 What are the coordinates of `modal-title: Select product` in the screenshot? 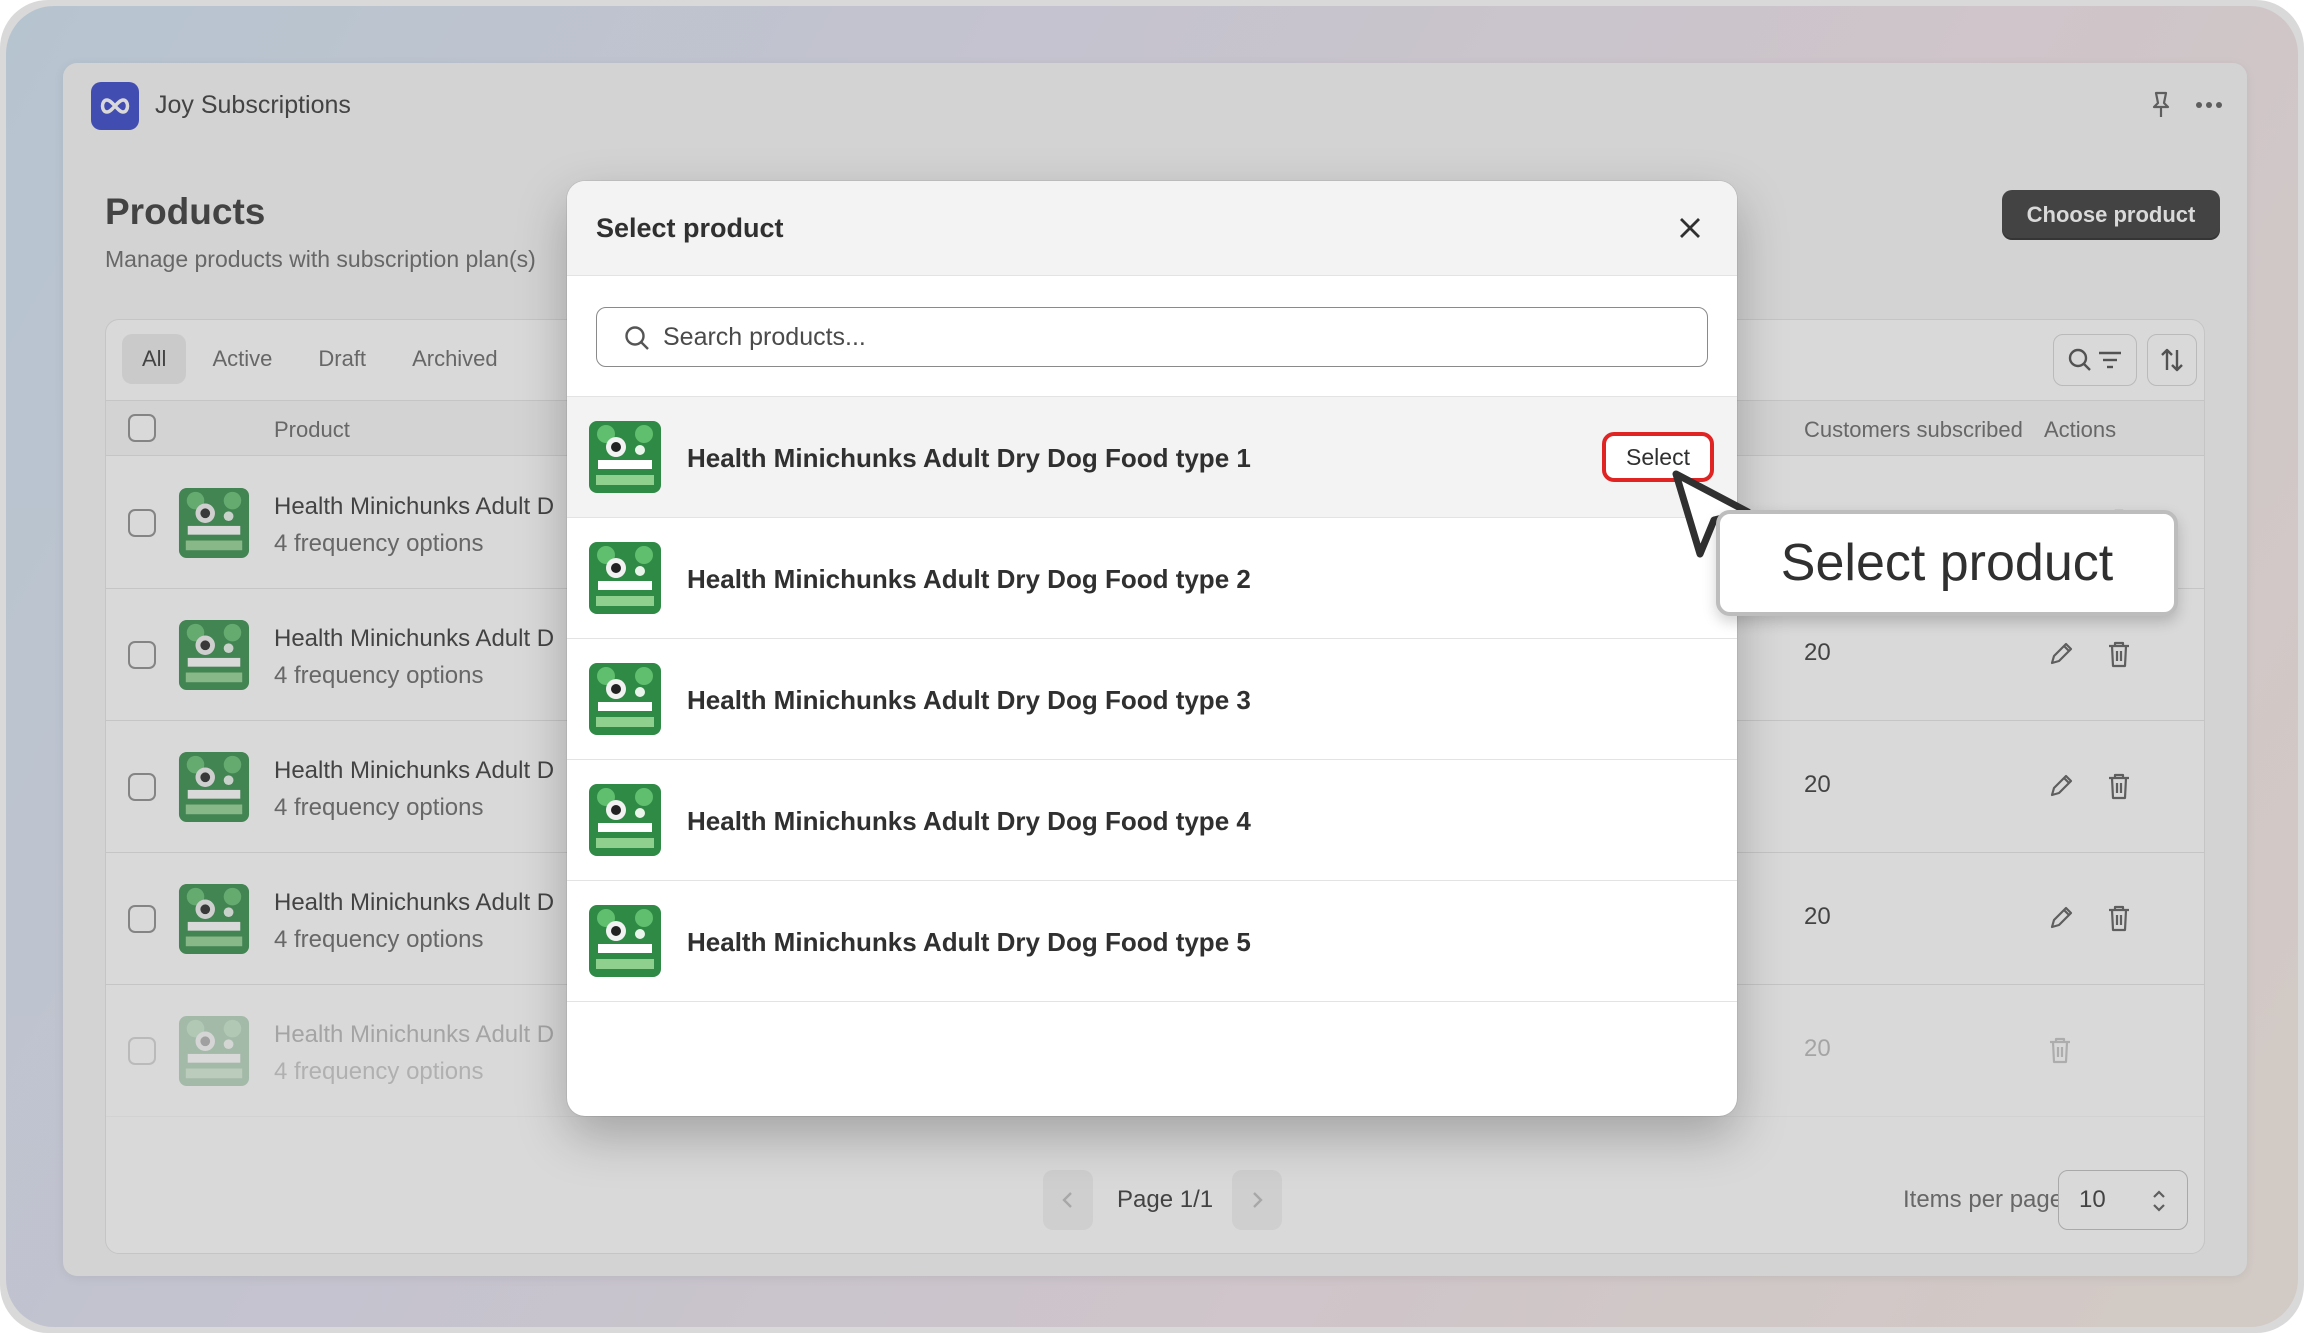 It's located at (690, 228).